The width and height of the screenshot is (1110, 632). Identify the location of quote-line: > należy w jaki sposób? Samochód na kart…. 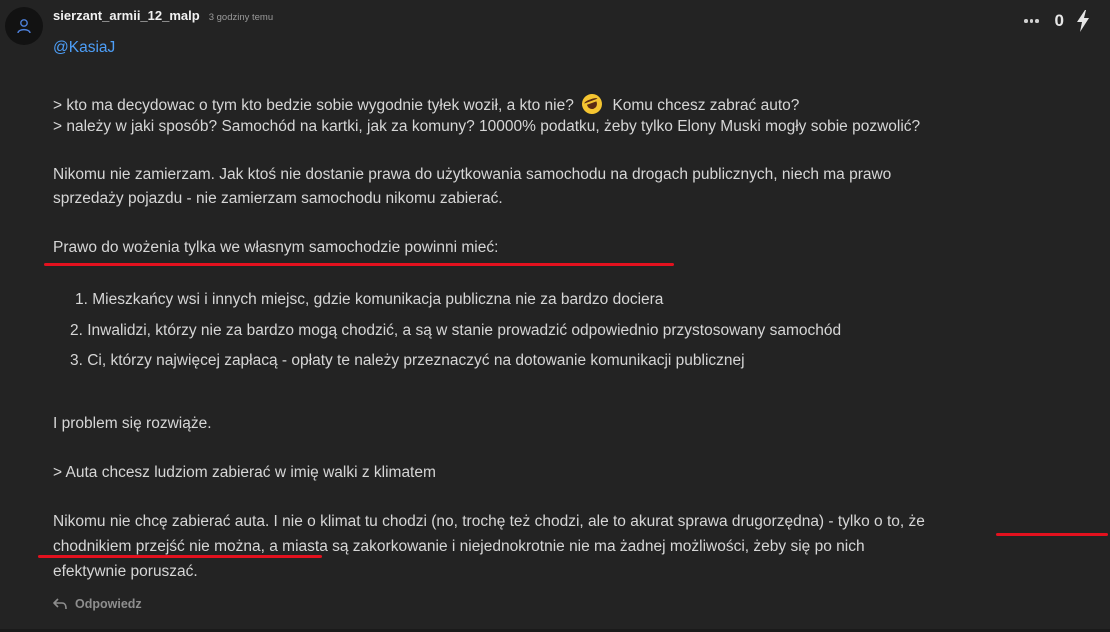
(487, 126).